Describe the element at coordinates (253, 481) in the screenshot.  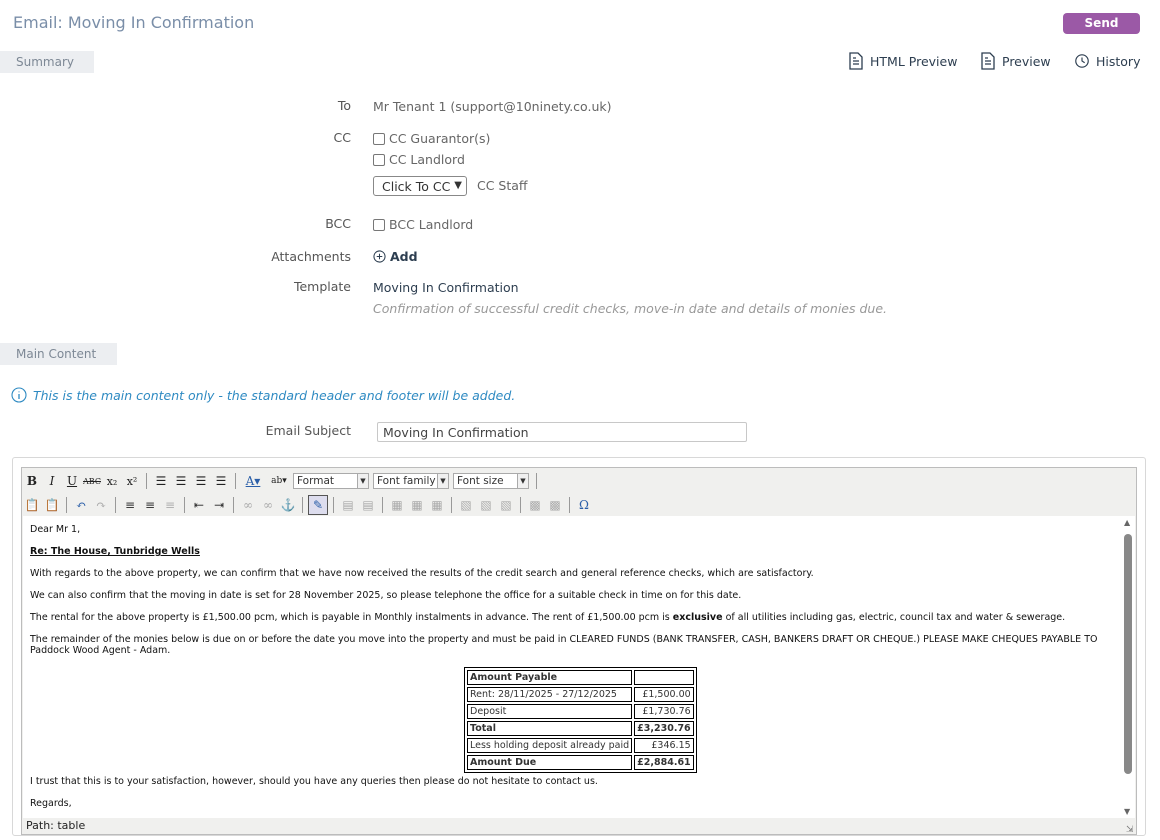
I see `text-color-icon: A▾` at that location.